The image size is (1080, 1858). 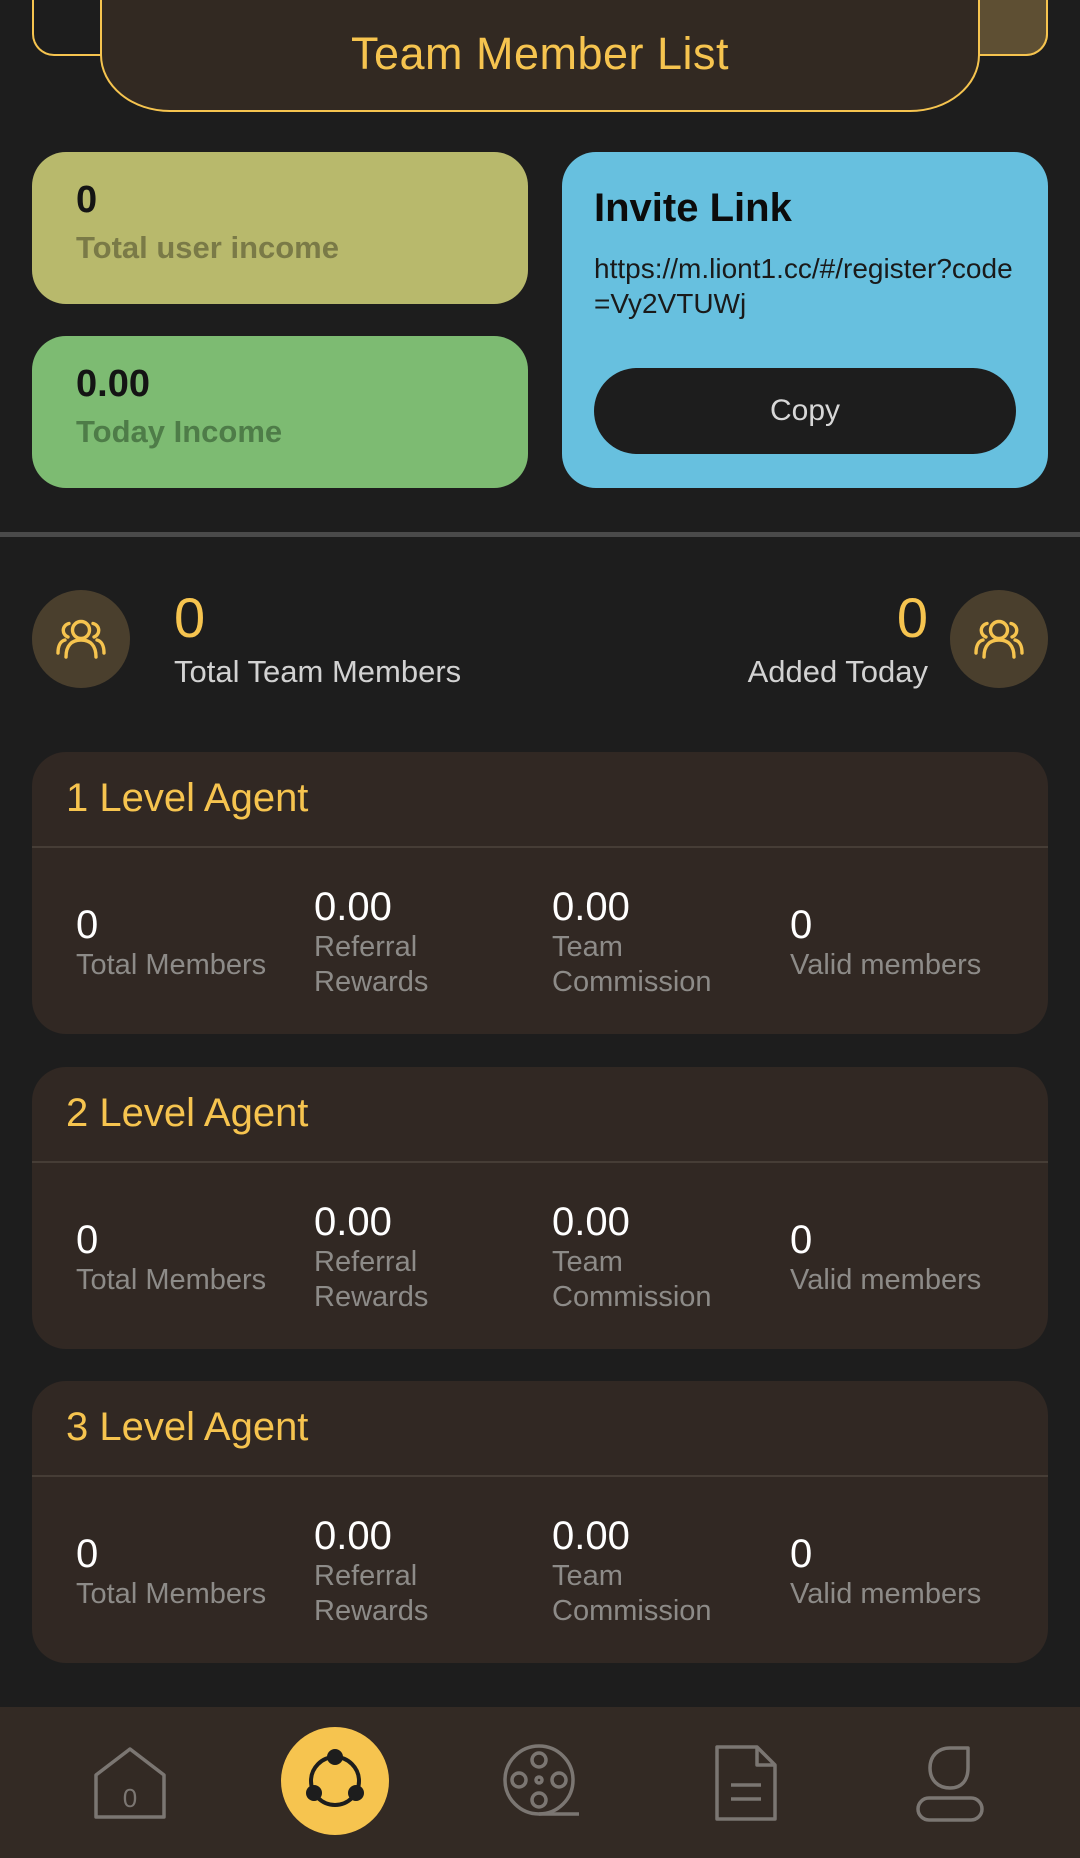 I want to click on invite-link-title: Invite Link, so click(x=693, y=208).